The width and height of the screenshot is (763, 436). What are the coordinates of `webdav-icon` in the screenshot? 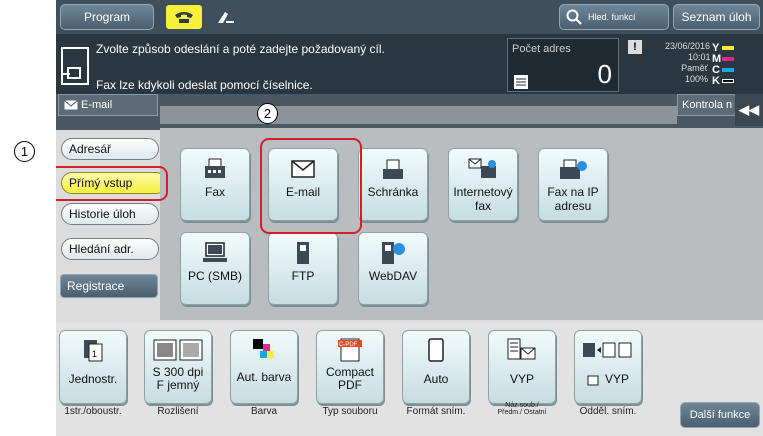 It's located at (393, 253).